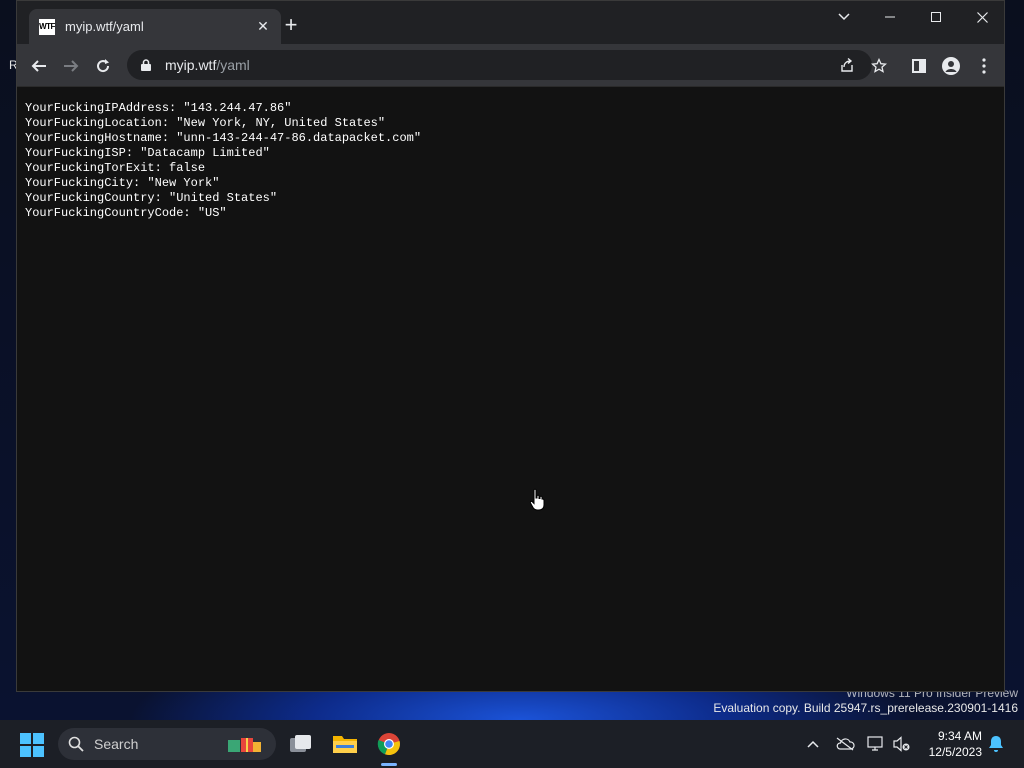 This screenshot has width=1024, height=768. I want to click on notification-bell-icon, so click(996, 744).